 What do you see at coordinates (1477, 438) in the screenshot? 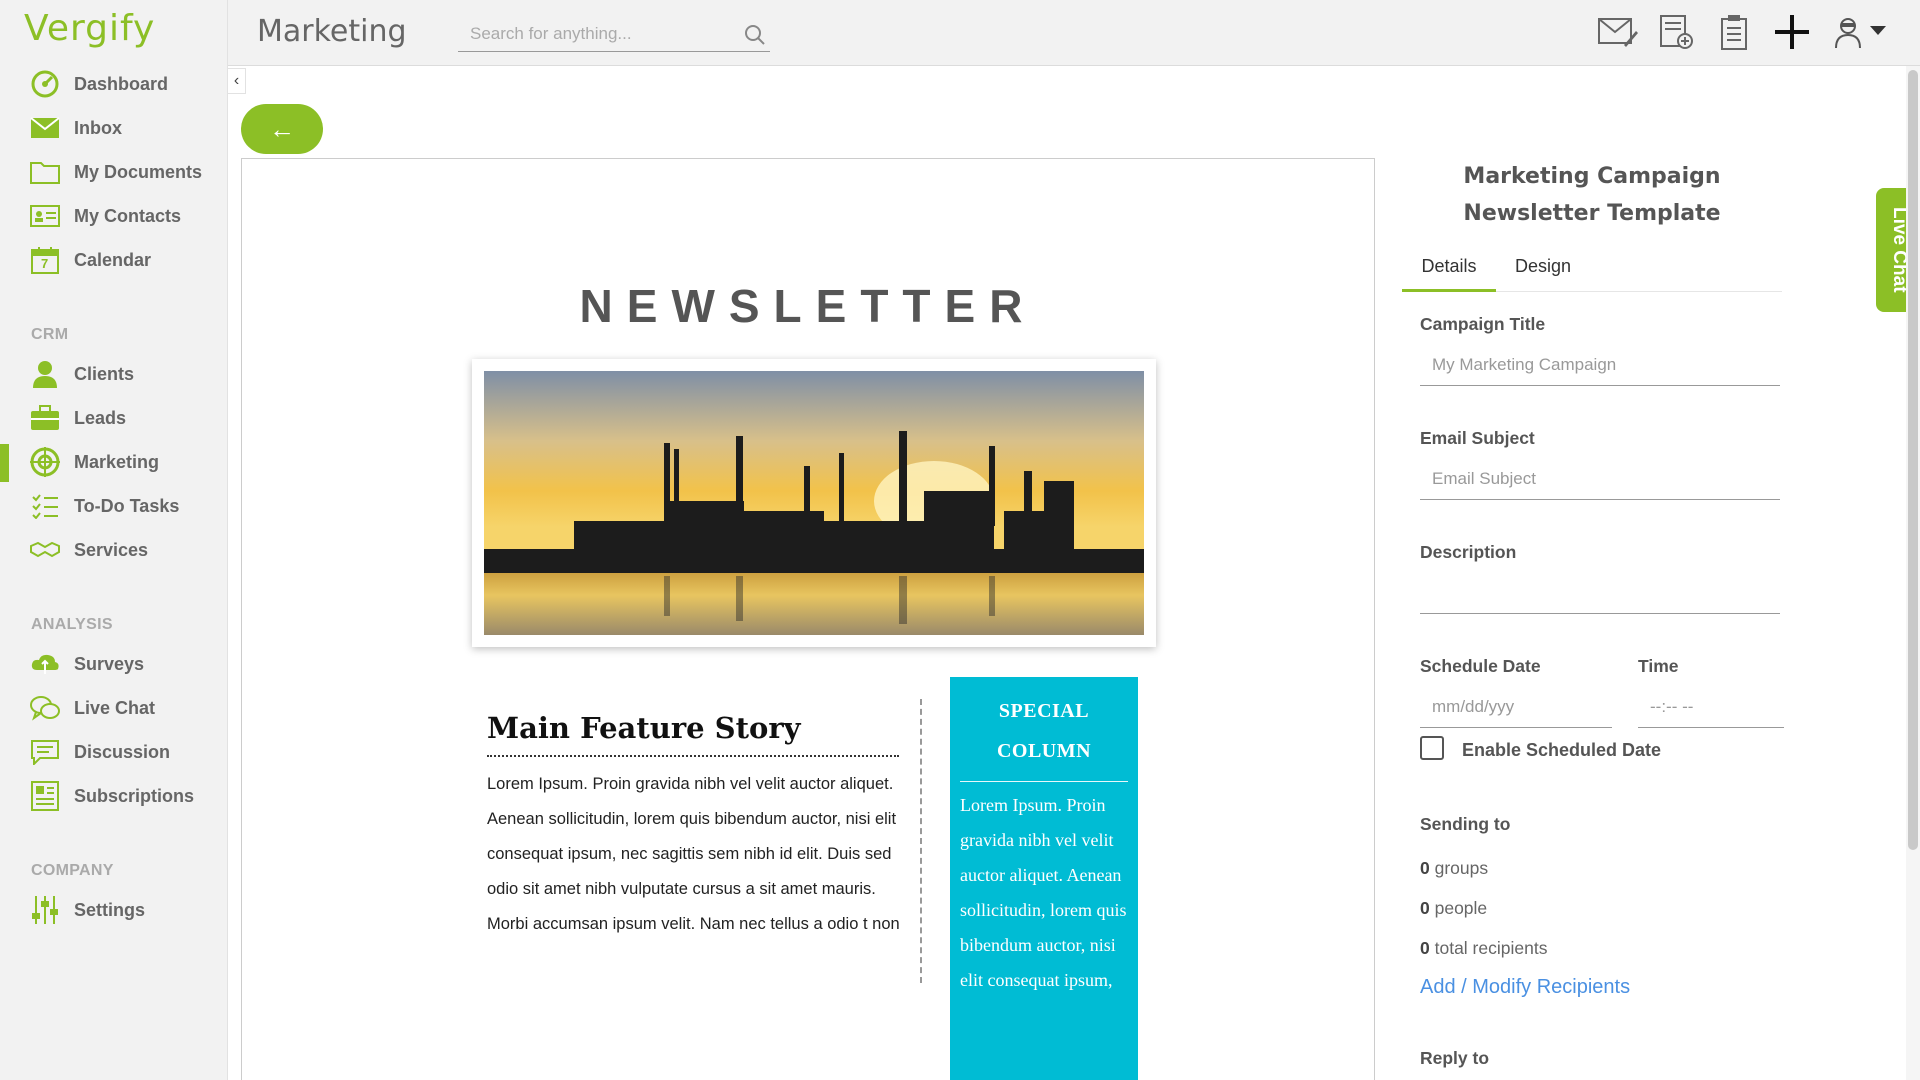
I see `email-subject-label: Email Subject` at bounding box center [1477, 438].